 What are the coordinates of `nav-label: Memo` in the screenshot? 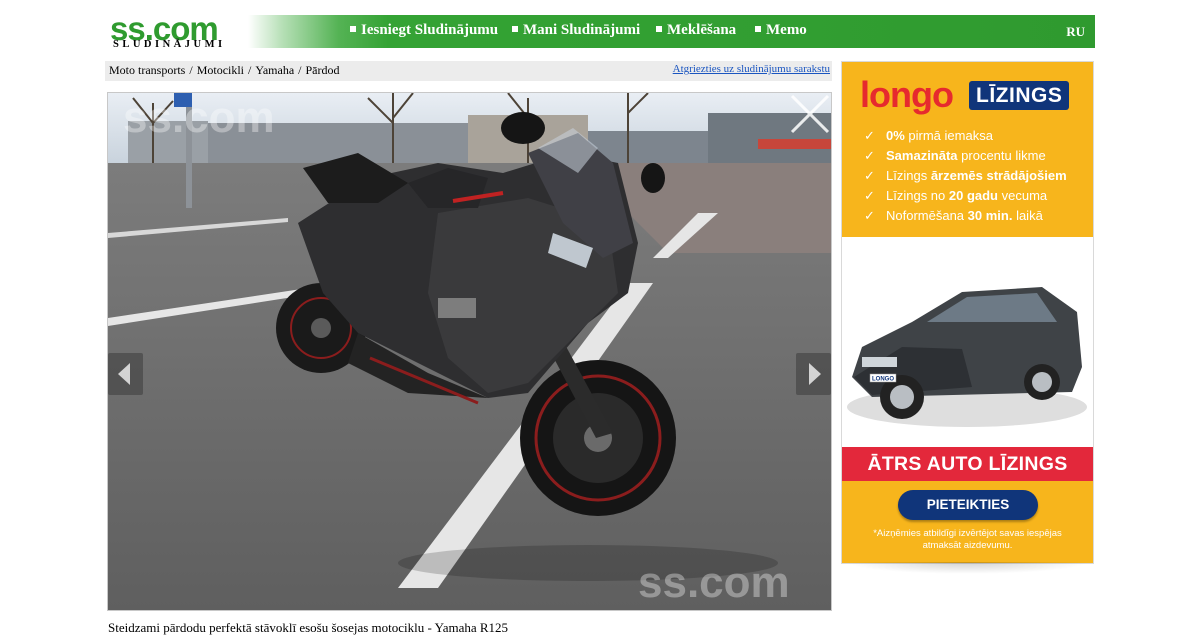 It's located at (786, 30).